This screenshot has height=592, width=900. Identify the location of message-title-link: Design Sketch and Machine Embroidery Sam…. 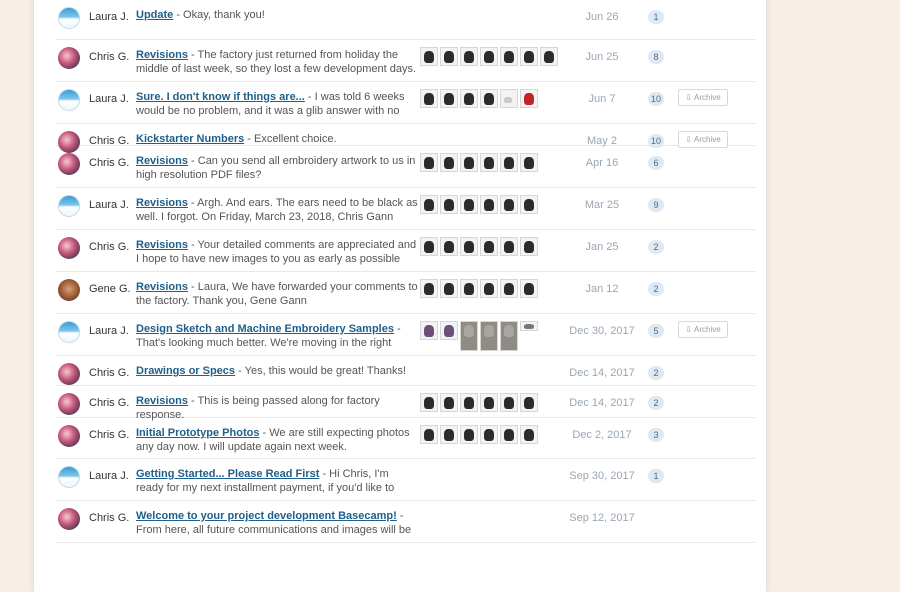
(265, 329).